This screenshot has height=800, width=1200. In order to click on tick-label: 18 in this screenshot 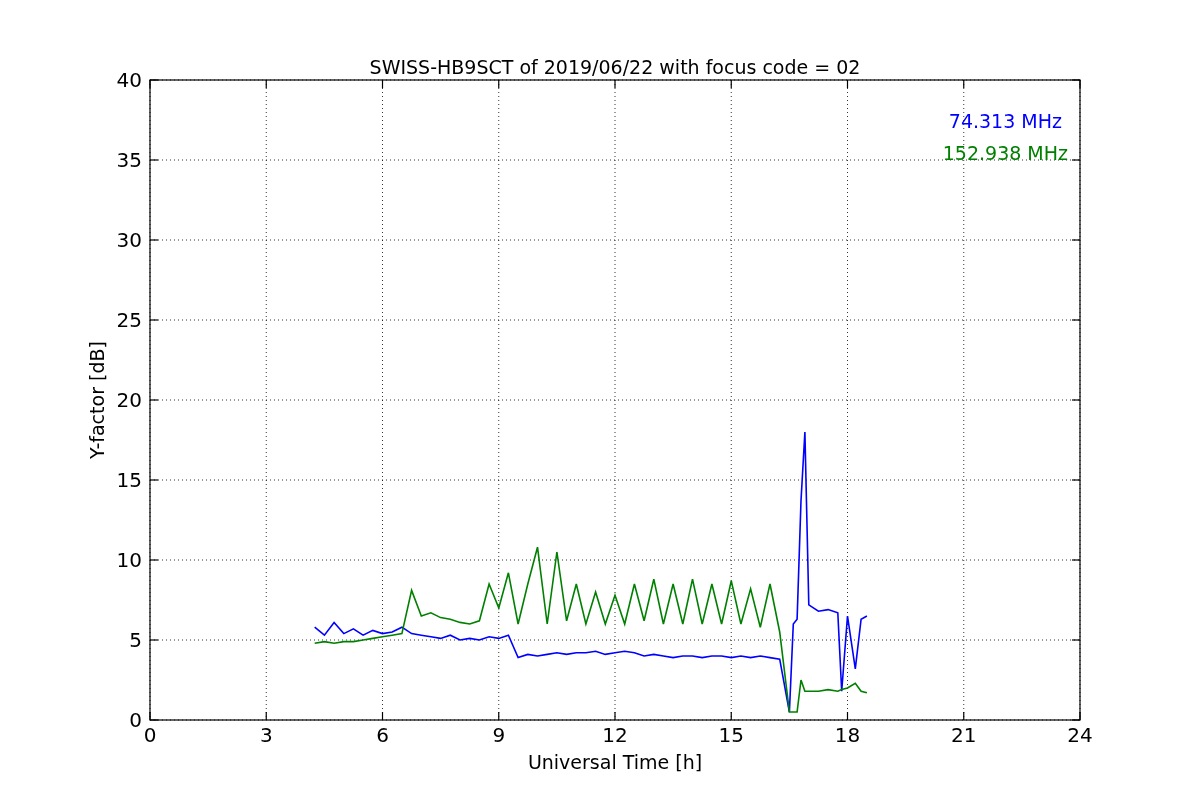, I will do `click(847, 735)`.